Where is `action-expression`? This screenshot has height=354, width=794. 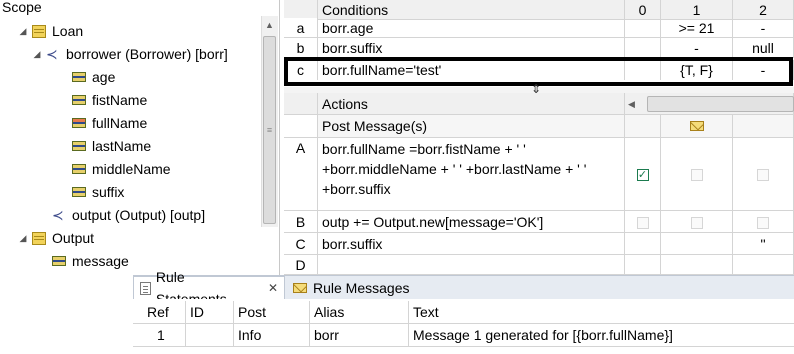
action-expression is located at coordinates (471, 265).